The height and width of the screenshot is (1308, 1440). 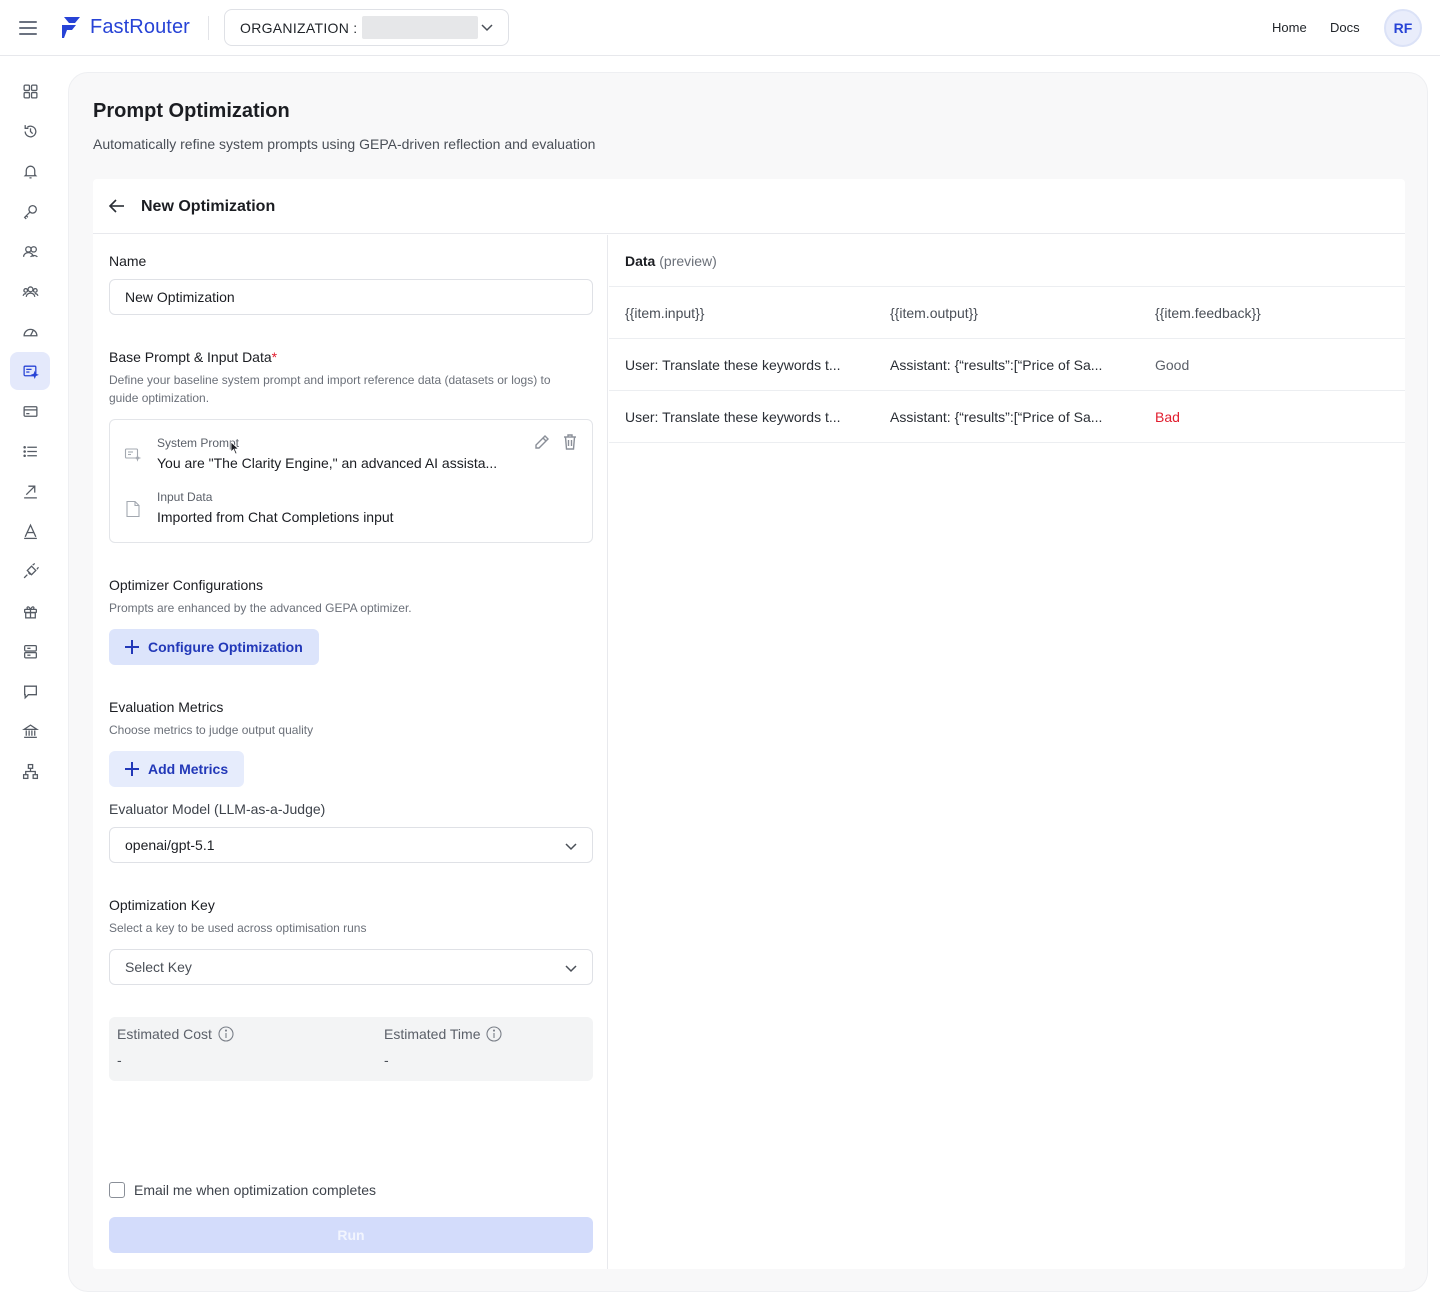 I want to click on column-header: {{item.feedback}}, so click(x=1208, y=313).